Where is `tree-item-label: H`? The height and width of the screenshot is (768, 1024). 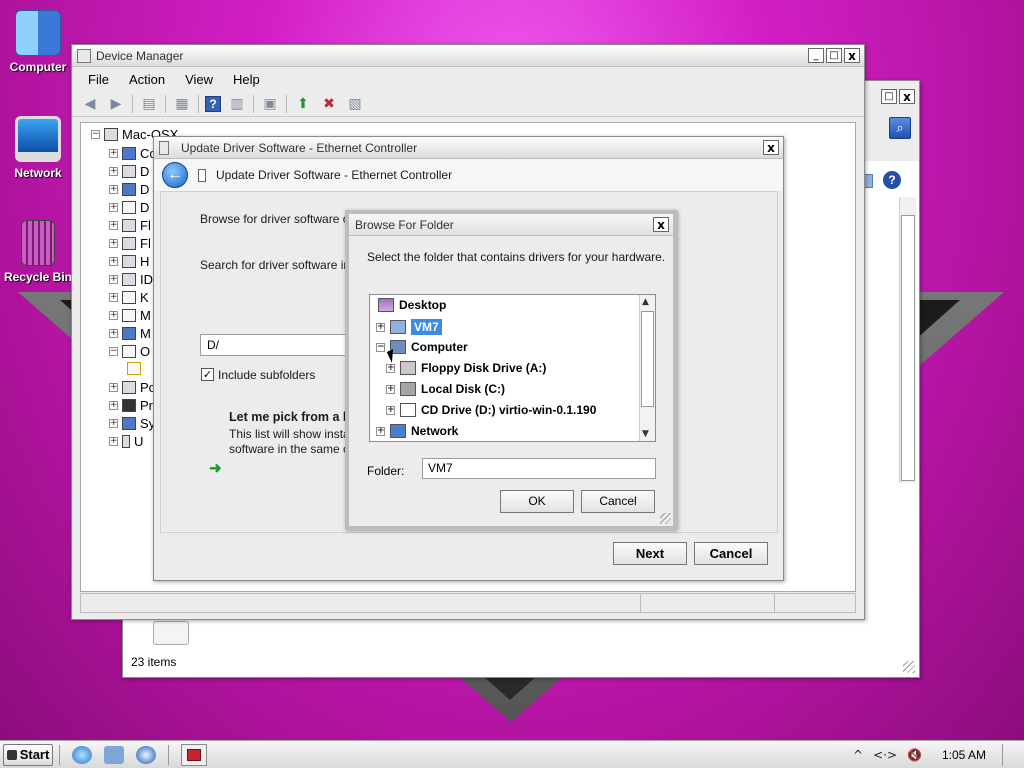 tree-item-label: H is located at coordinates (145, 261).